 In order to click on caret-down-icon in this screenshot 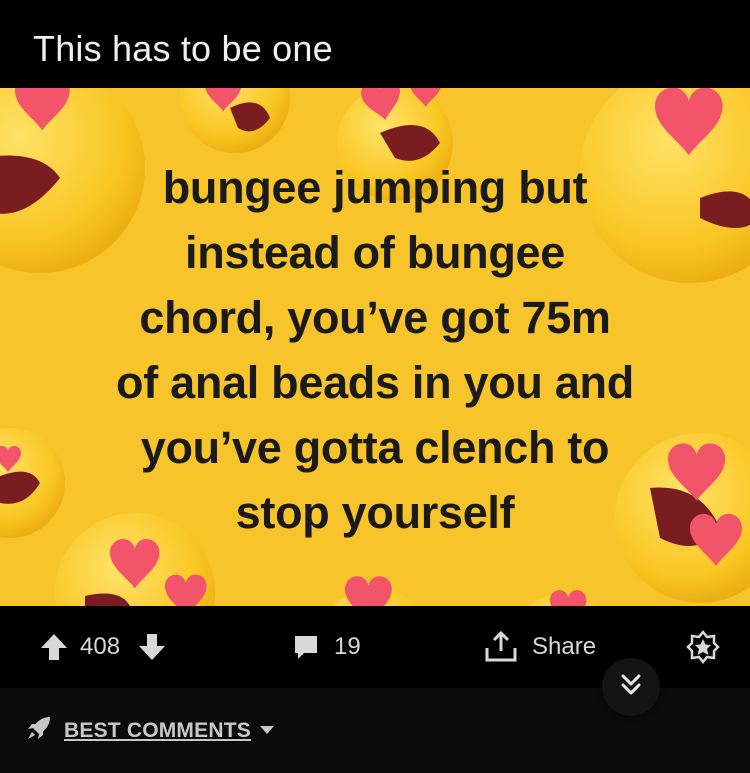, I will do `click(267, 731)`.